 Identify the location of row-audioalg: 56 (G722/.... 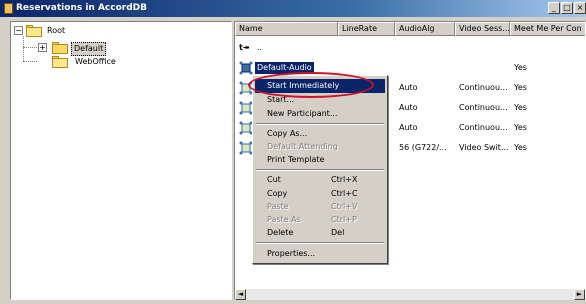
(423, 147).